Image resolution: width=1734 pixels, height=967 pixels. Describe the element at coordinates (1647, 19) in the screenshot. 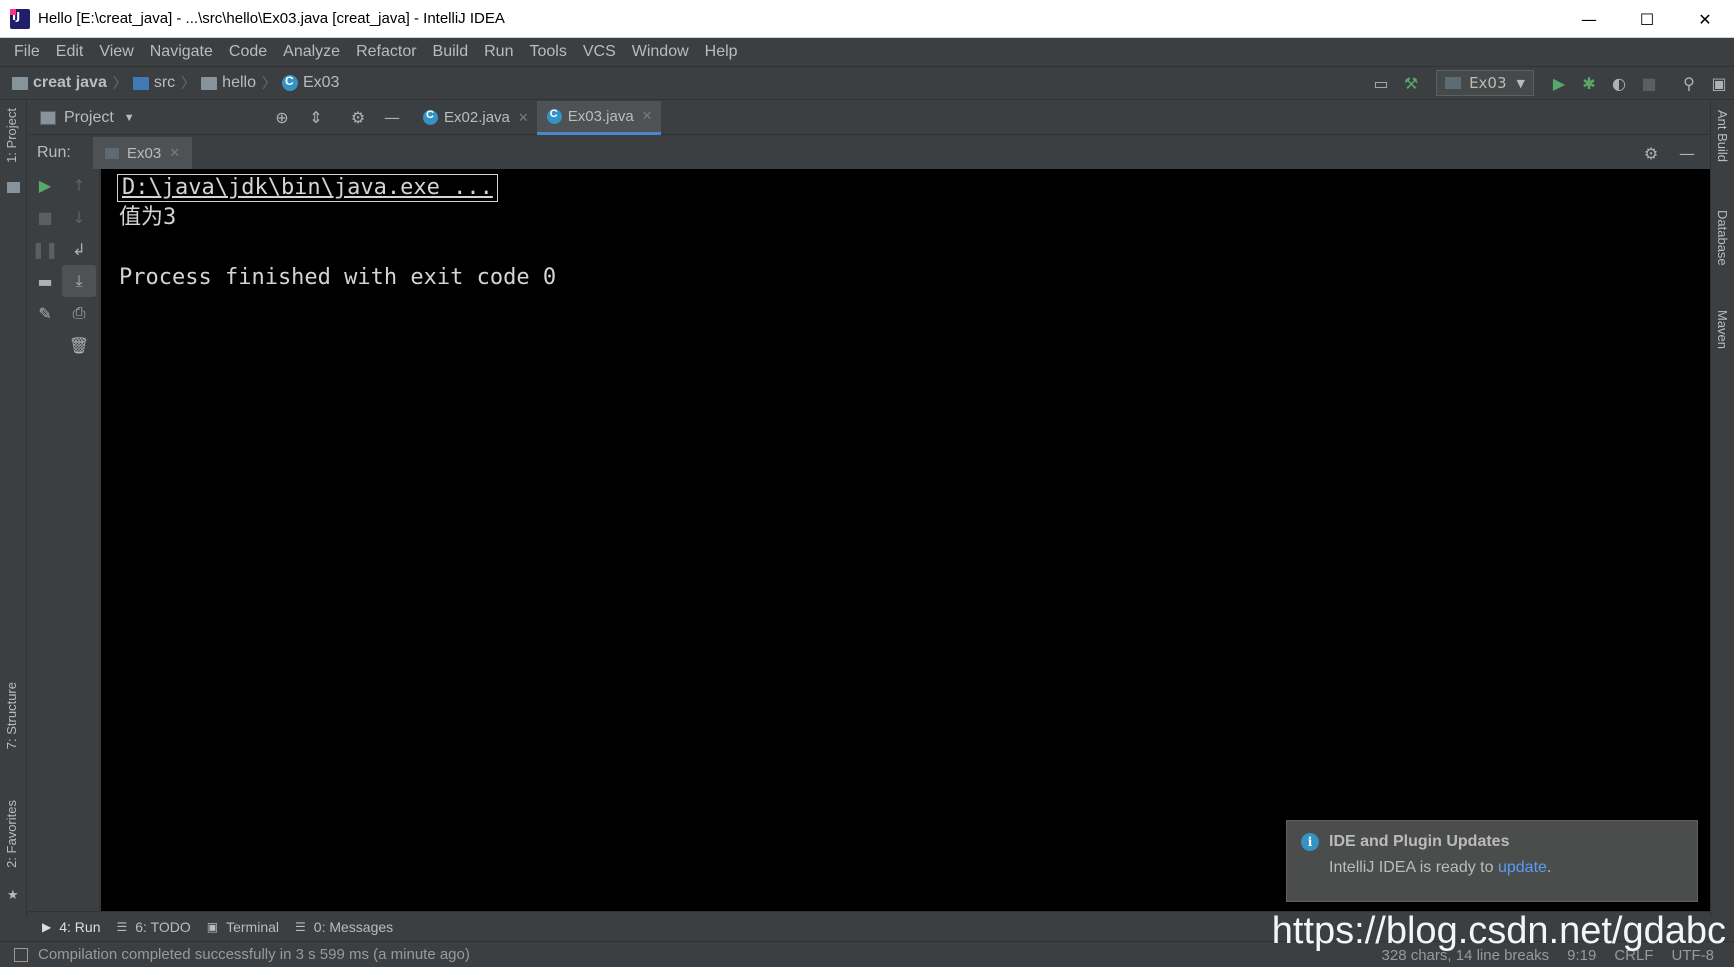

I see `maximize-button: ☐` at that location.